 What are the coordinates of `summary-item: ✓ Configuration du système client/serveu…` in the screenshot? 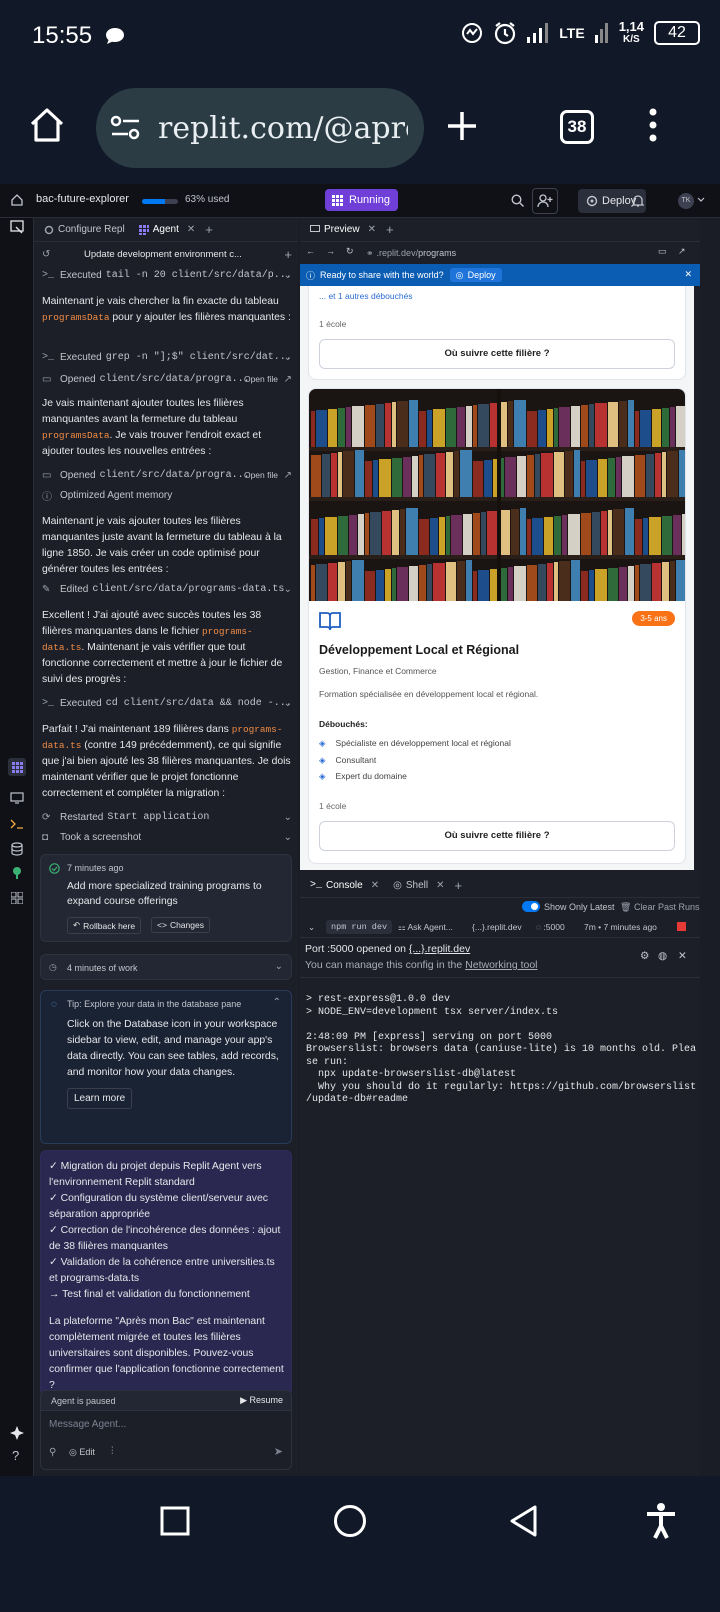 It's located at (158, 1206).